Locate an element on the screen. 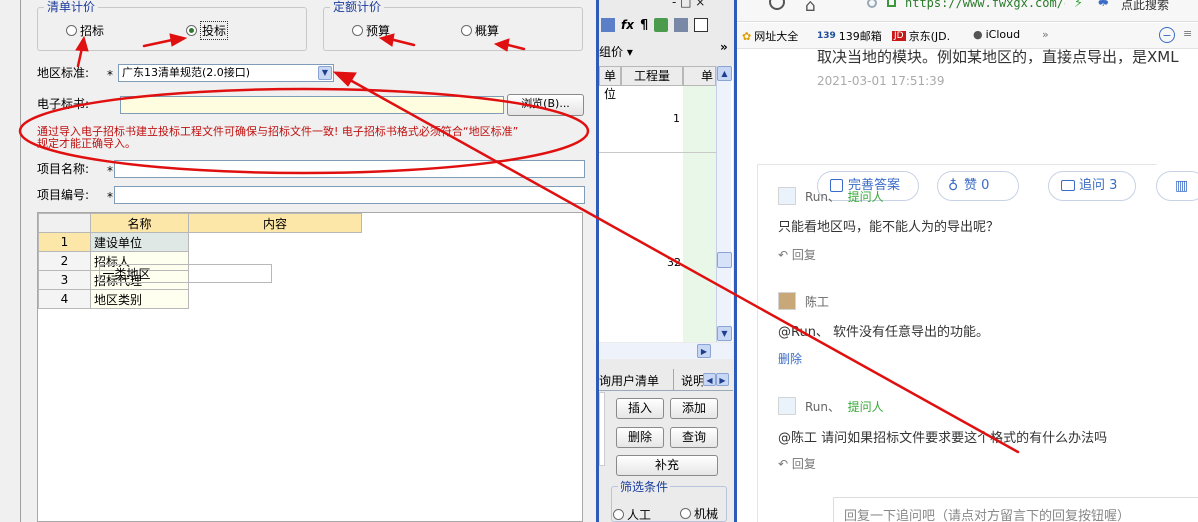 The height and width of the screenshot is (522, 1198). query-button: 查询 is located at coordinates (694, 437).